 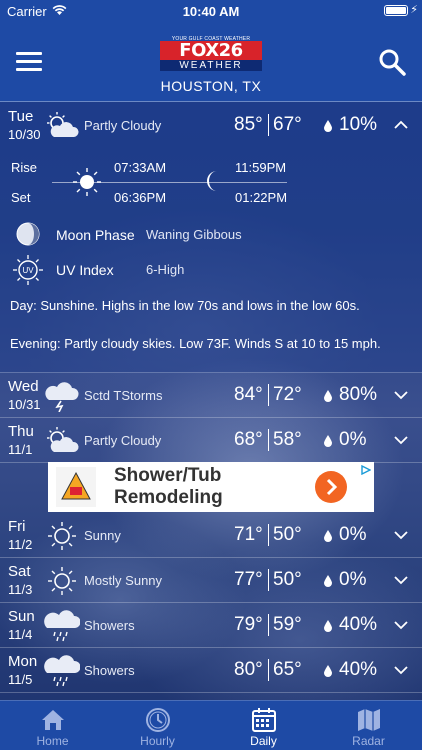 I want to click on battery-icon, so click(x=396, y=10).